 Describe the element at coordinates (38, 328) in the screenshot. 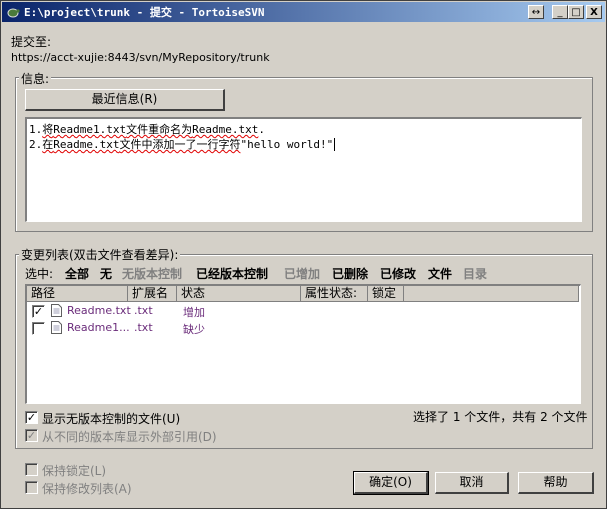

I see `row-checkbox-unchecked` at that location.